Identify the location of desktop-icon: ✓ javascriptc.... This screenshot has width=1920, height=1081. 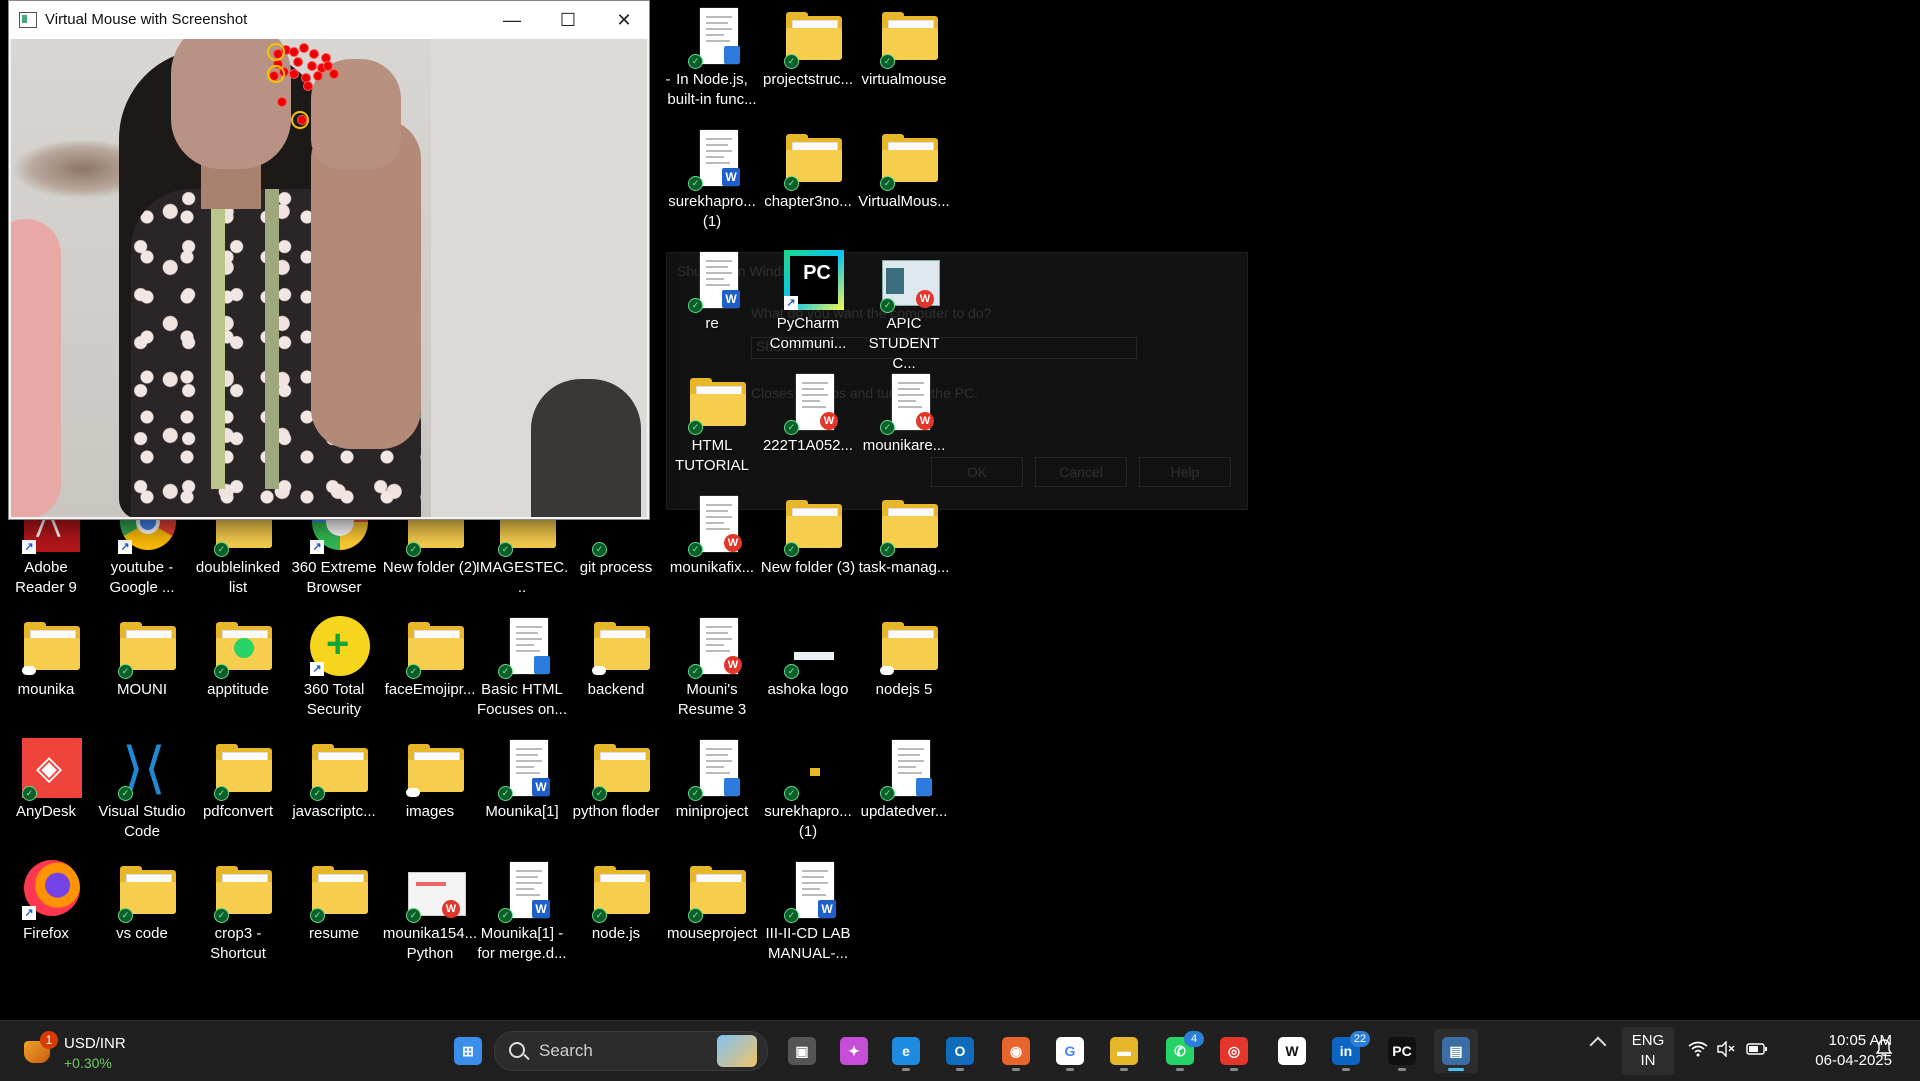
(334, 788).